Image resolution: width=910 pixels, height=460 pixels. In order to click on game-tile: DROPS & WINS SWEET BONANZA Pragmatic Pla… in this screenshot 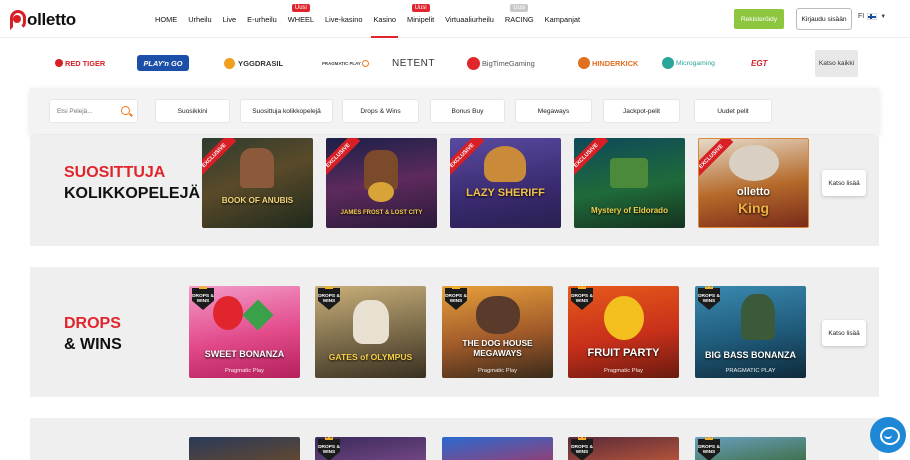, I will do `click(244, 332)`.